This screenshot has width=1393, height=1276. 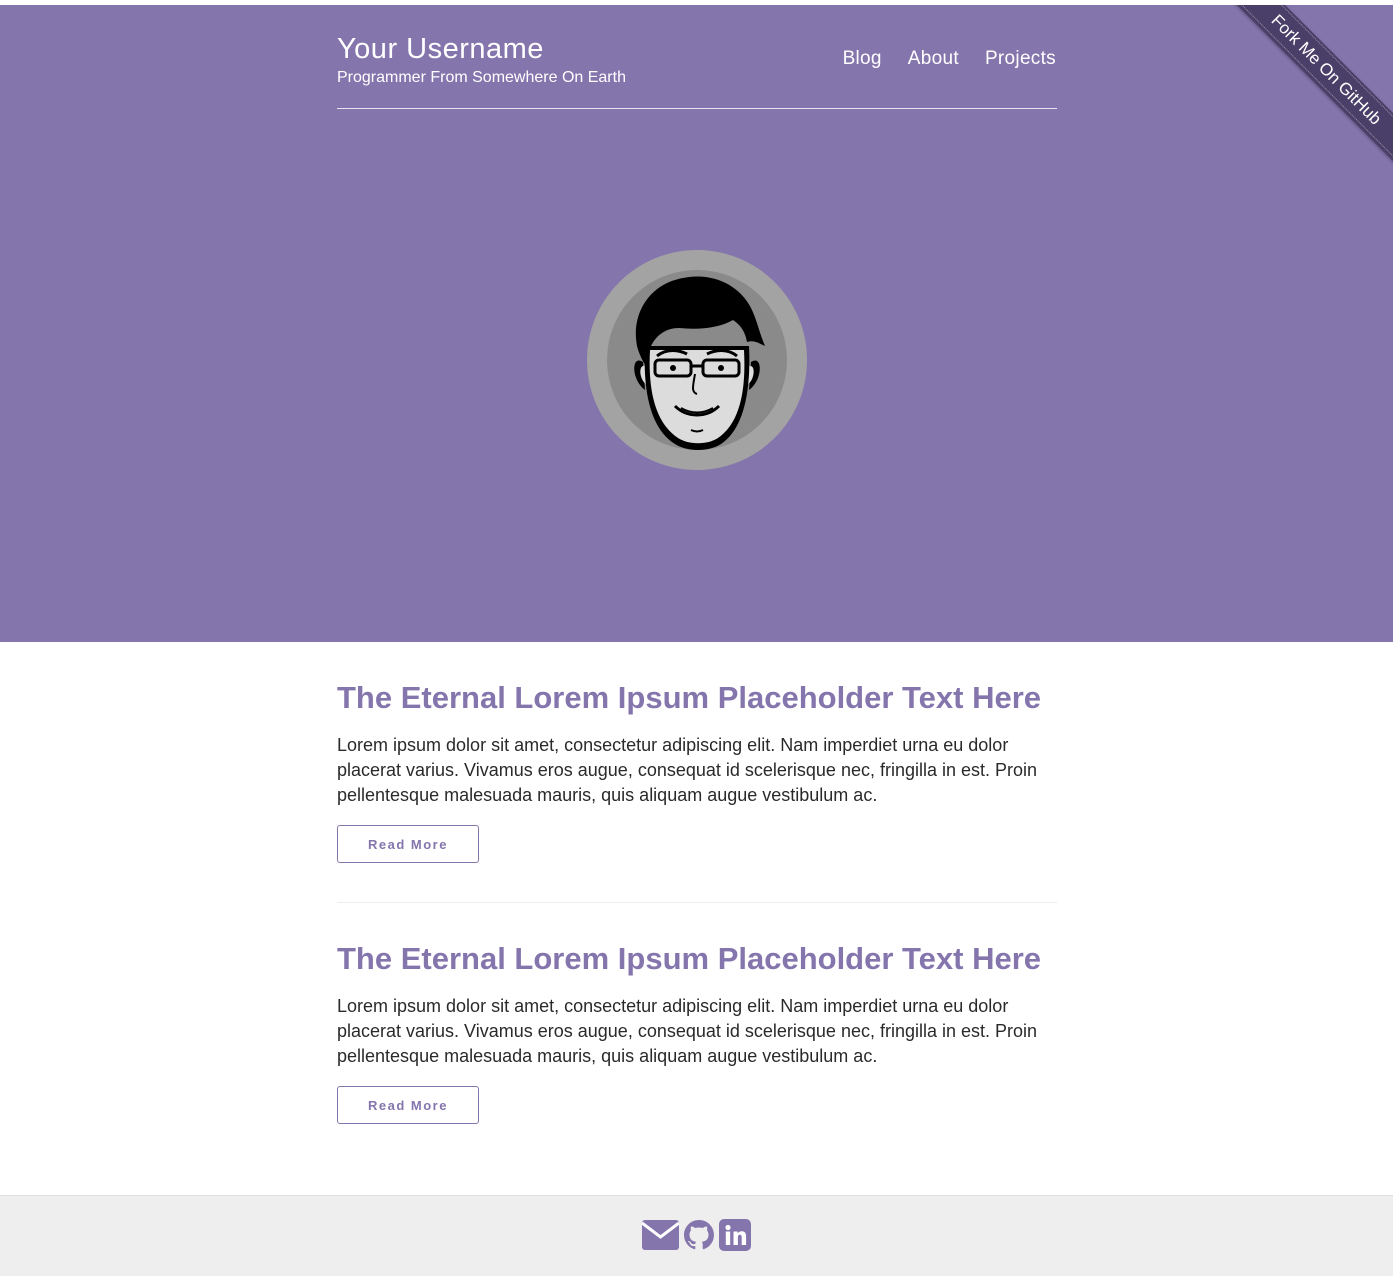 What do you see at coordinates (697, 108) in the screenshot?
I see `header-divider` at bounding box center [697, 108].